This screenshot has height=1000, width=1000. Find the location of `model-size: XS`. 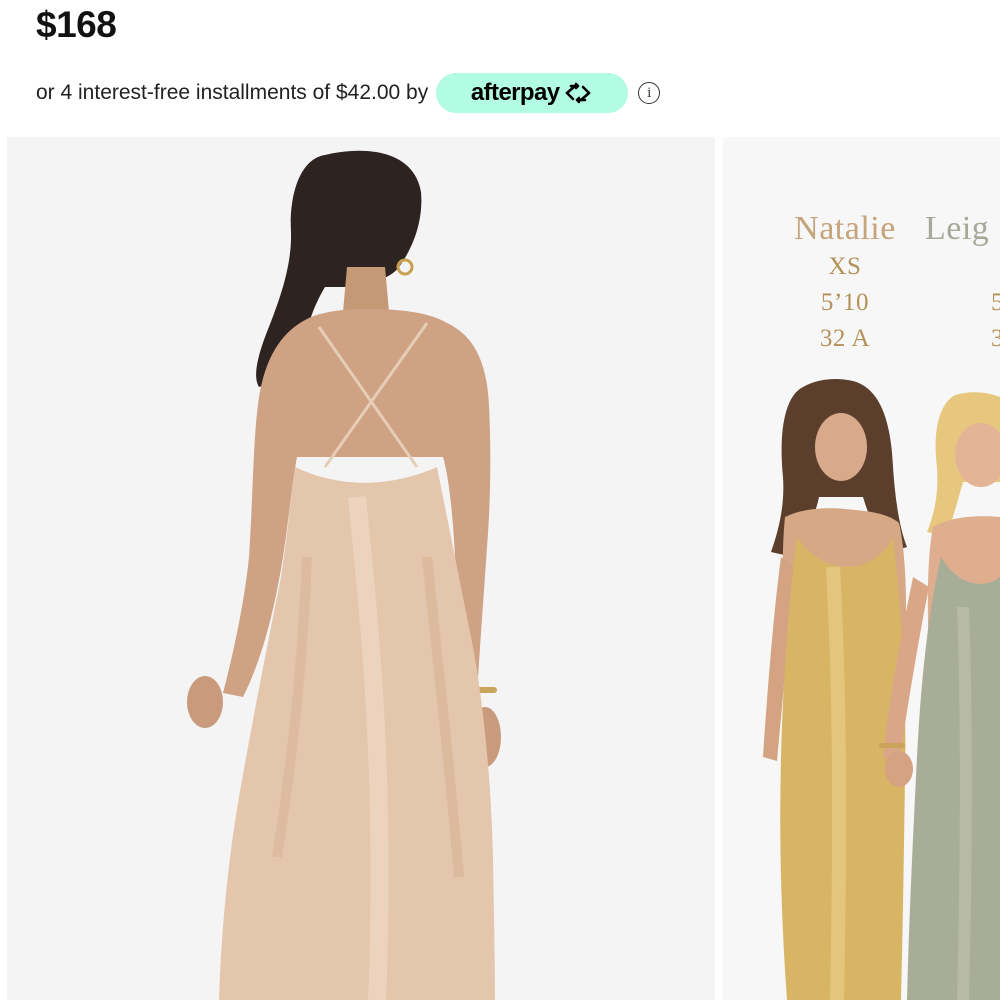

model-size: XS is located at coordinates (845, 266).